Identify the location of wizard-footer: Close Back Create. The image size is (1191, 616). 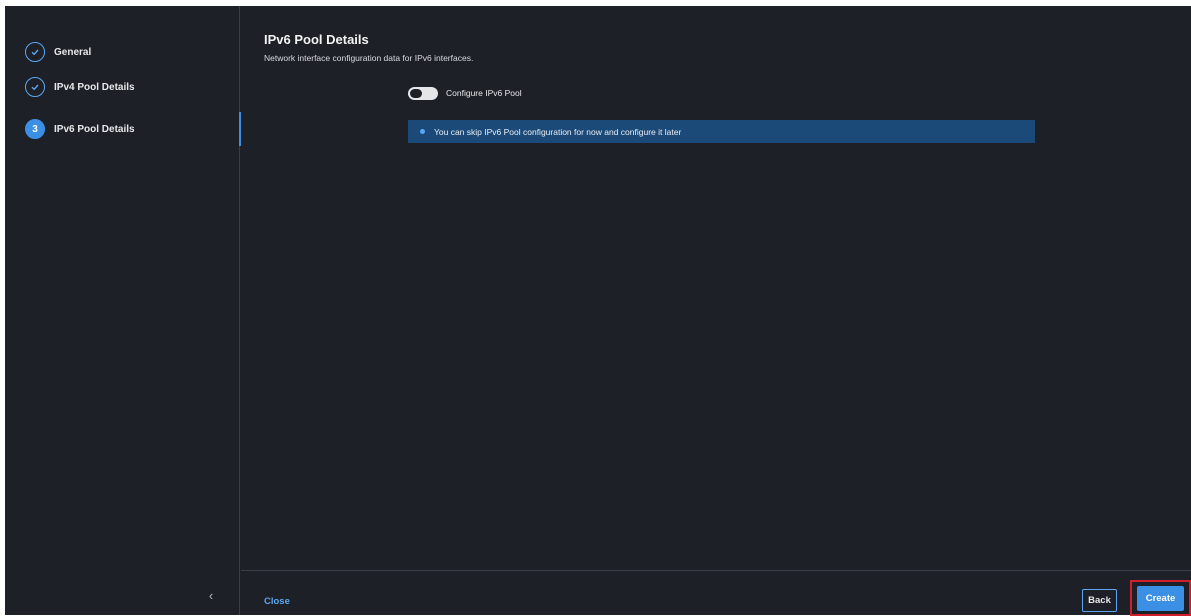
(716, 593).